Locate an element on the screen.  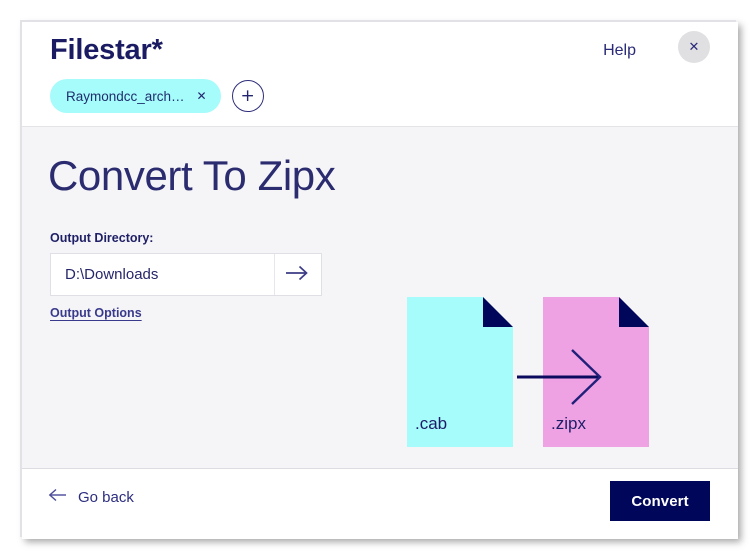
convert-button: Convert is located at coordinates (660, 501).